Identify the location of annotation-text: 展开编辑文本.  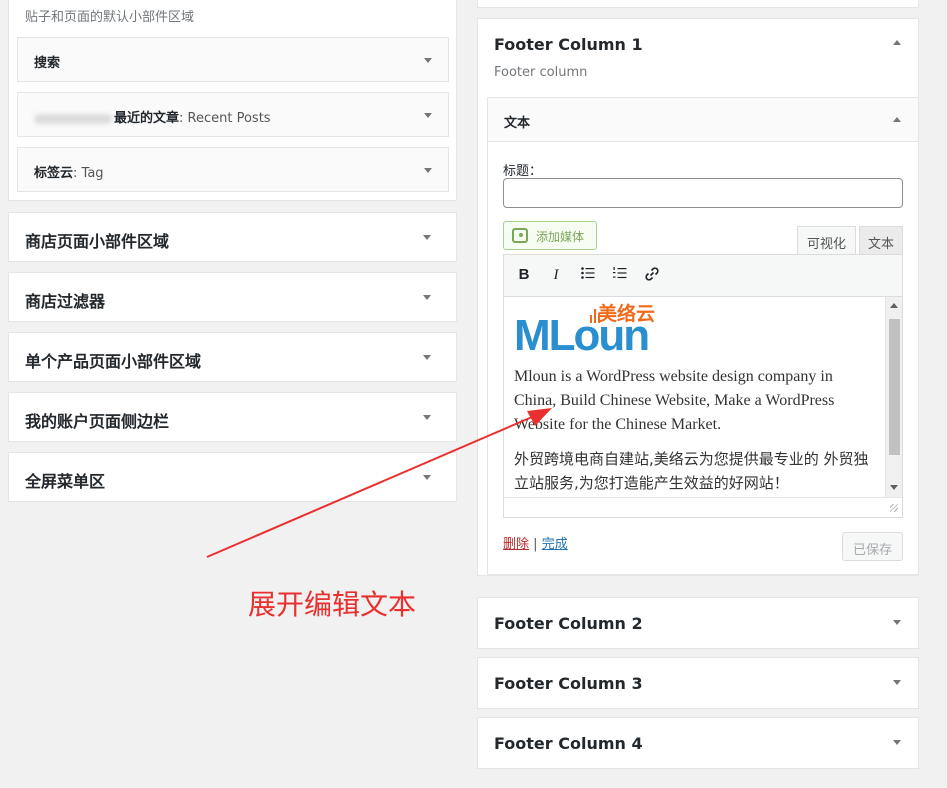
(332, 604).